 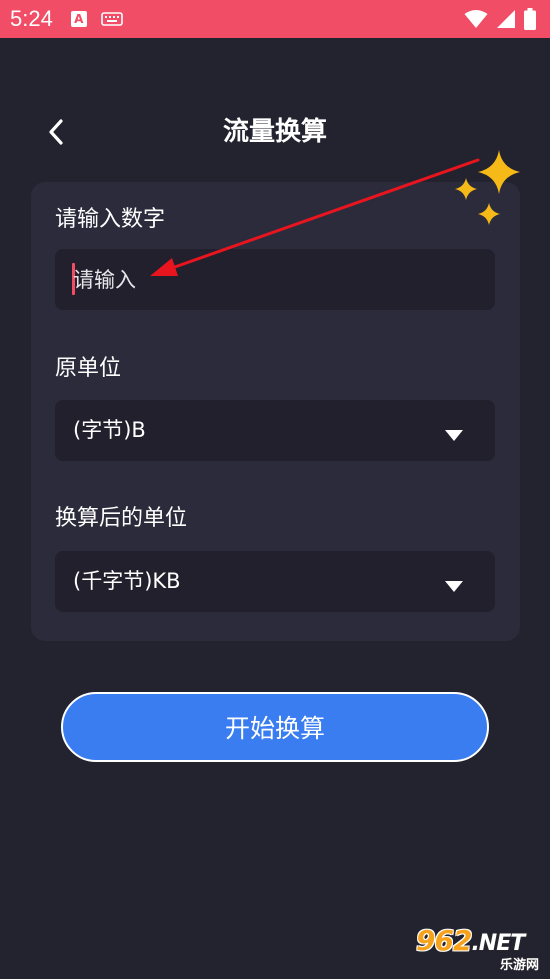 What do you see at coordinates (519, 965) in the screenshot?
I see `watermark-text: 乐游网` at bounding box center [519, 965].